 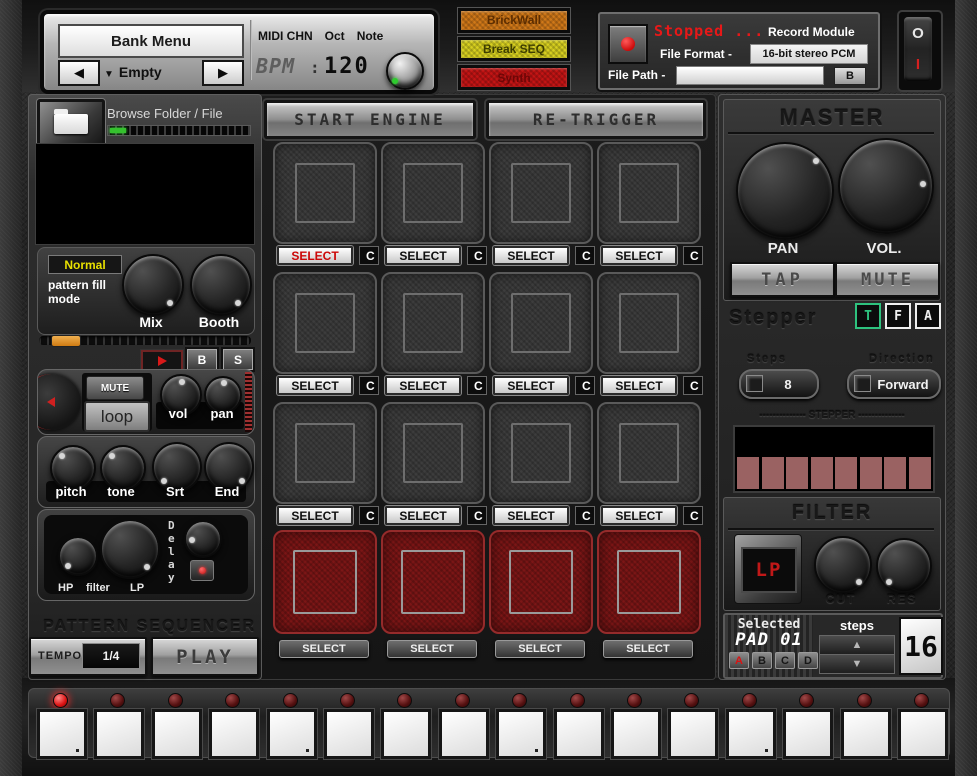 What do you see at coordinates (894, 384) in the screenshot?
I see `direction-select: Forward` at bounding box center [894, 384].